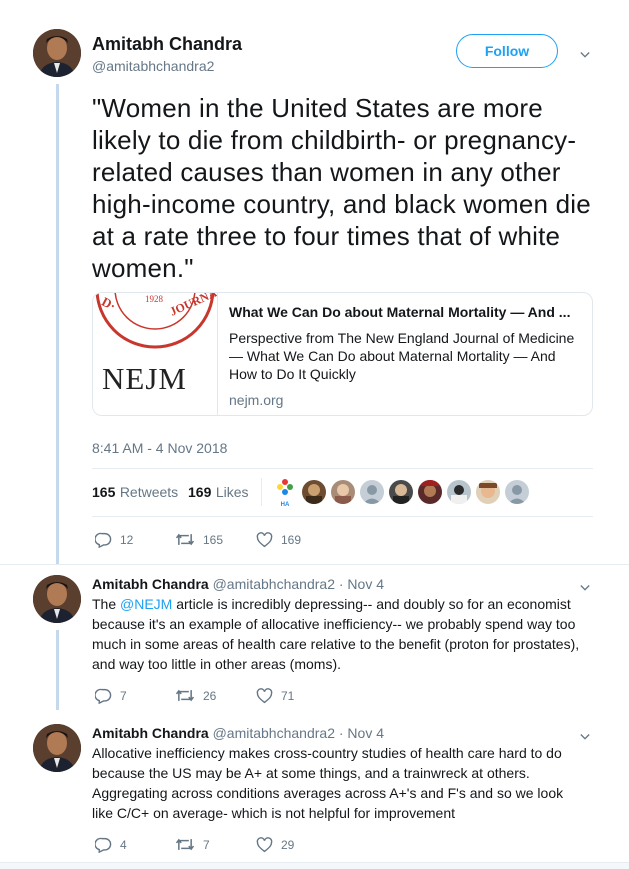 The image size is (629, 869). I want to click on bottom-bar, so click(314, 866).